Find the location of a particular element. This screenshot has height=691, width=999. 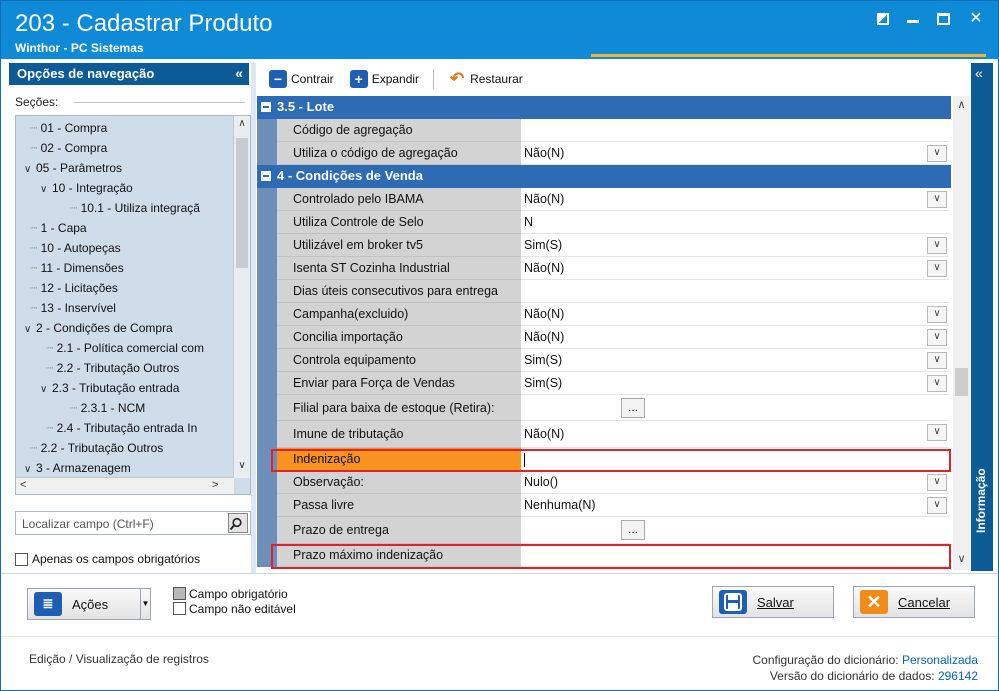

property-row: Utiliza o código de agregação Não(N) ∨ is located at coordinates (604, 153).